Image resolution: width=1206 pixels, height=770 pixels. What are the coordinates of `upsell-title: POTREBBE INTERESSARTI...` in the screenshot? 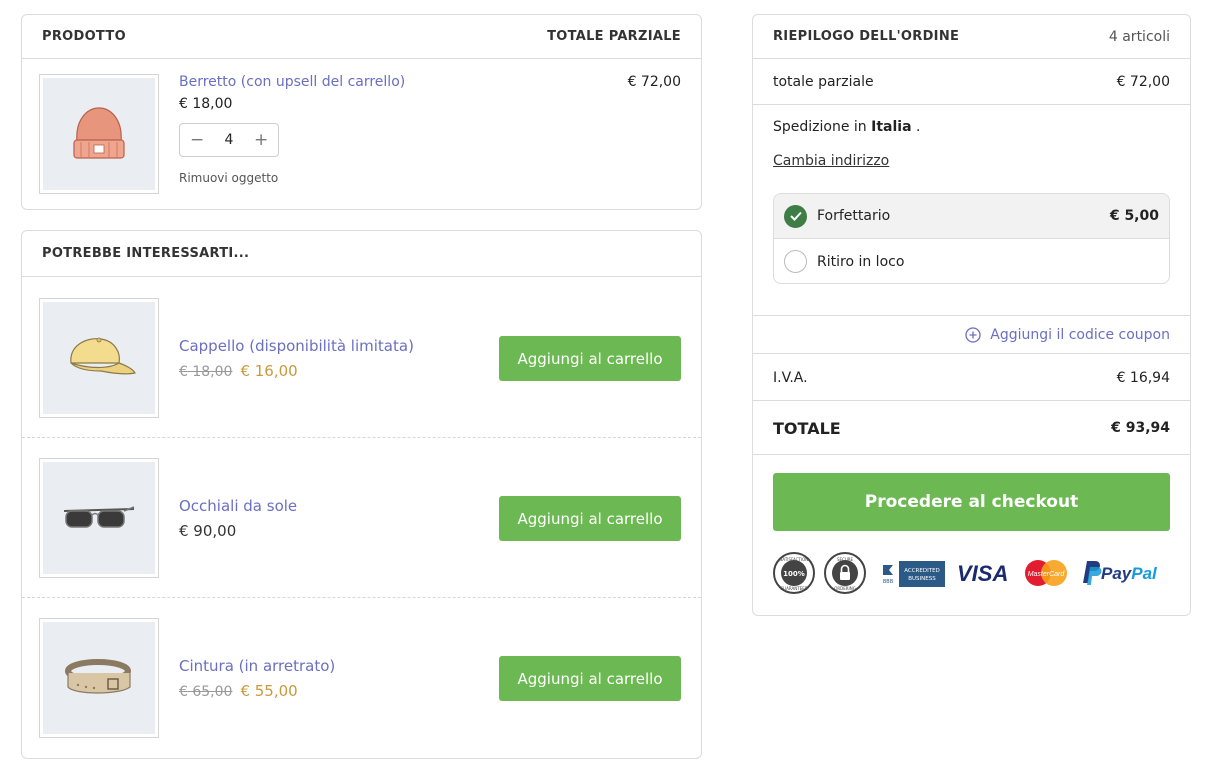 It's located at (146, 253).